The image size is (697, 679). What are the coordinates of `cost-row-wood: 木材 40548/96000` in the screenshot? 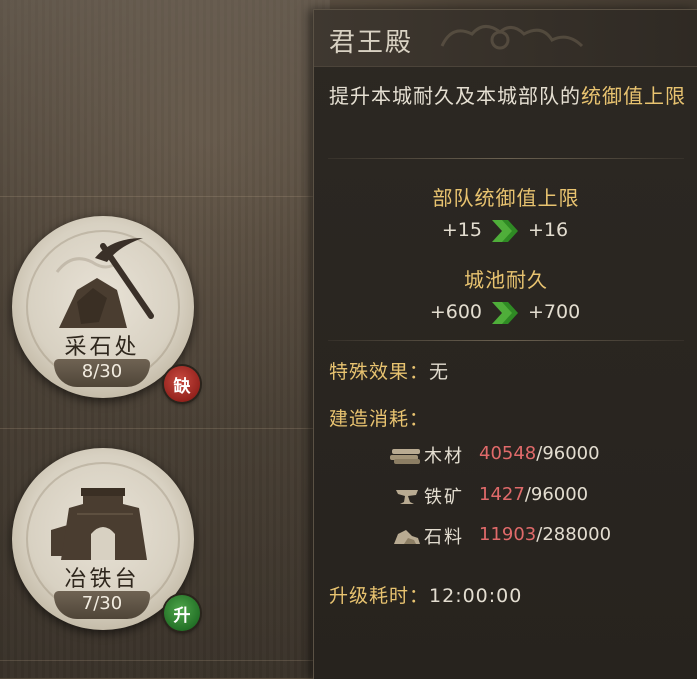 It's located at (540, 455).